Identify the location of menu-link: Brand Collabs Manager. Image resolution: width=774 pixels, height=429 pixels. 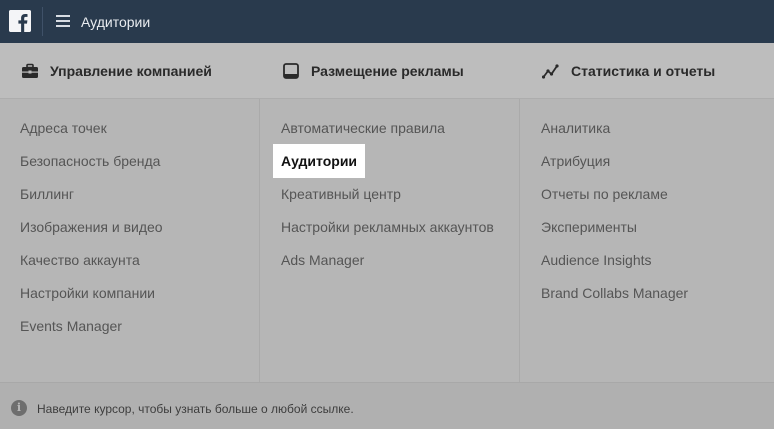
(614, 299).